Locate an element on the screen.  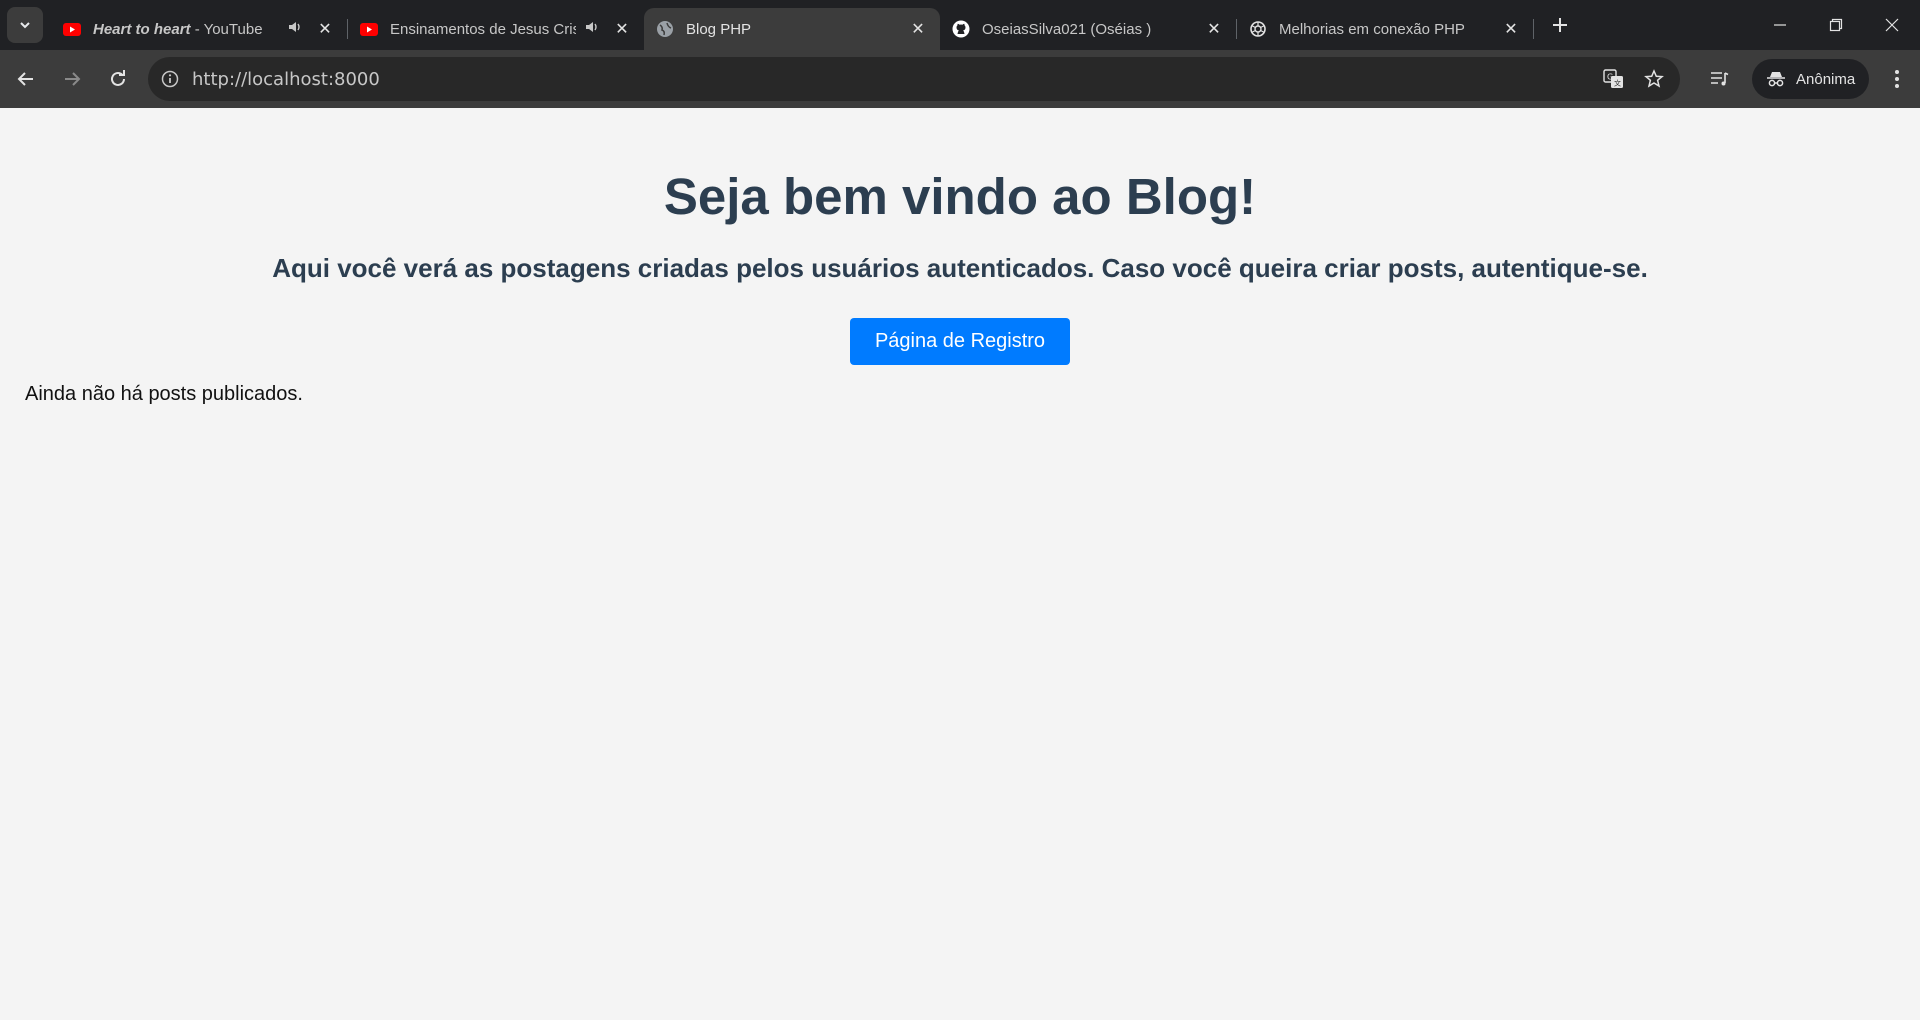
tab-title: Ensinamentos de Jesus Cristo is located at coordinates (483, 29).